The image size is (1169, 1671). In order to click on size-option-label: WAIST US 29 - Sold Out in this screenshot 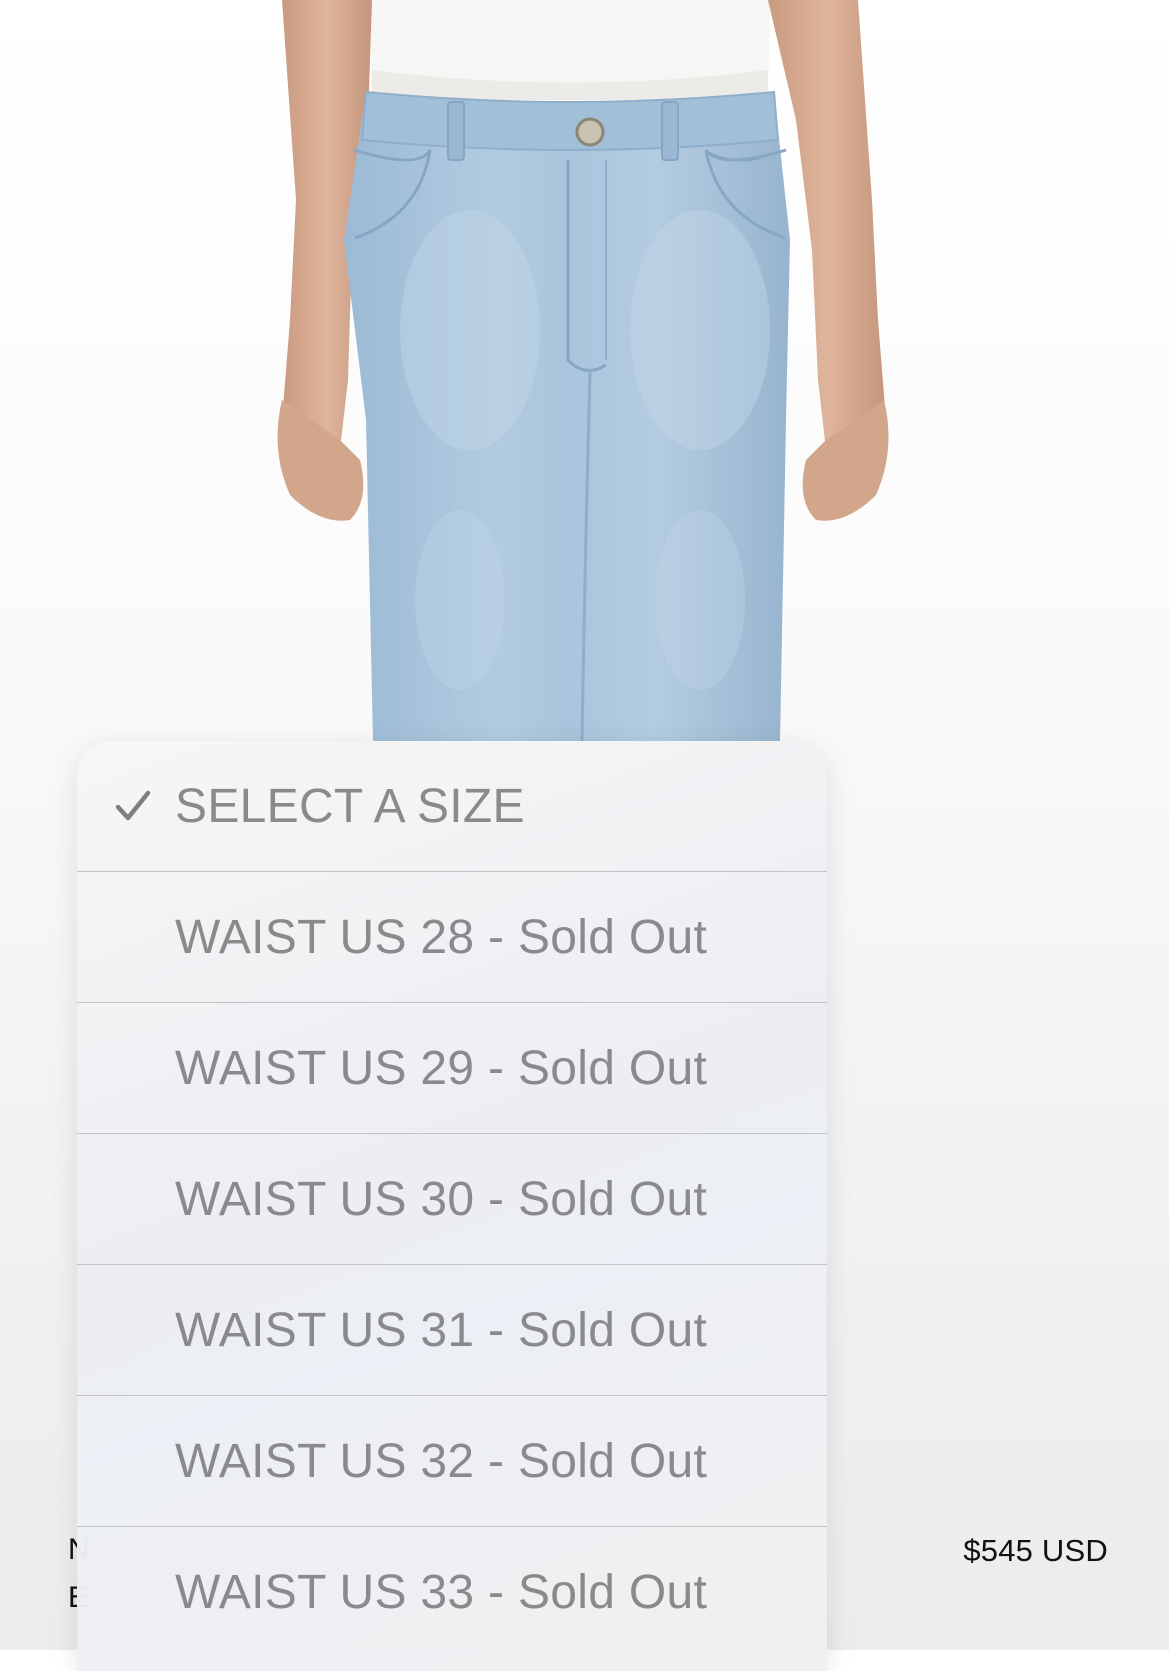, I will do `click(441, 1068)`.